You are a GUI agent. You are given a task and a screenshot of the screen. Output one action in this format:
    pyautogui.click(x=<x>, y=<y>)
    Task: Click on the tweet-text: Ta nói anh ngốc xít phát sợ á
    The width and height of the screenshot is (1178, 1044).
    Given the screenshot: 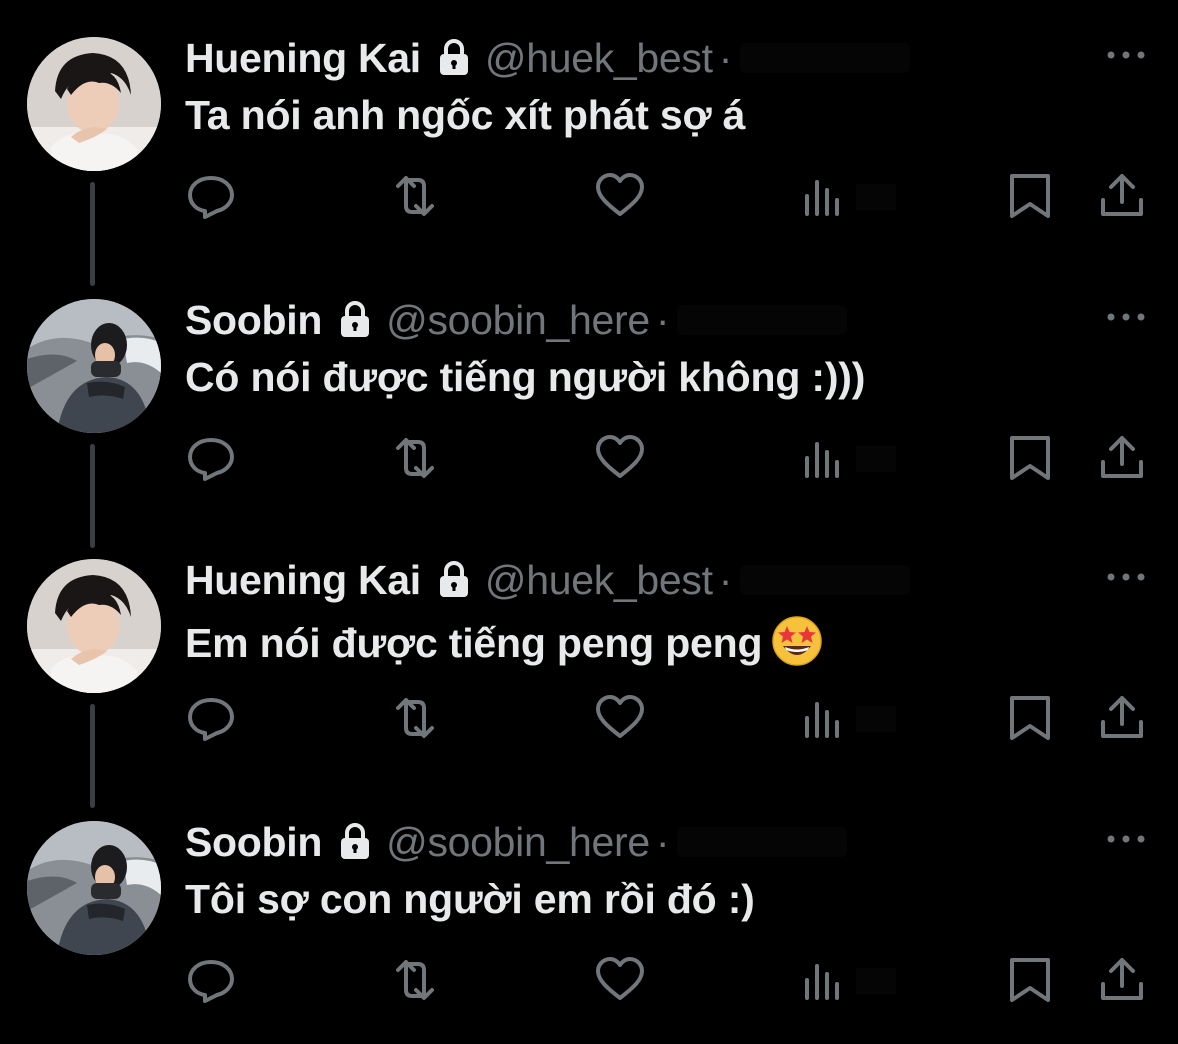 What is the action you would take?
    pyautogui.click(x=465, y=115)
    